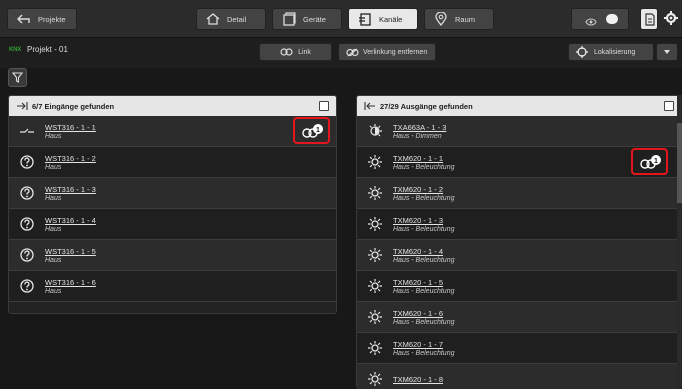 This screenshot has width=682, height=389. I want to click on localization-dropdown, so click(667, 52).